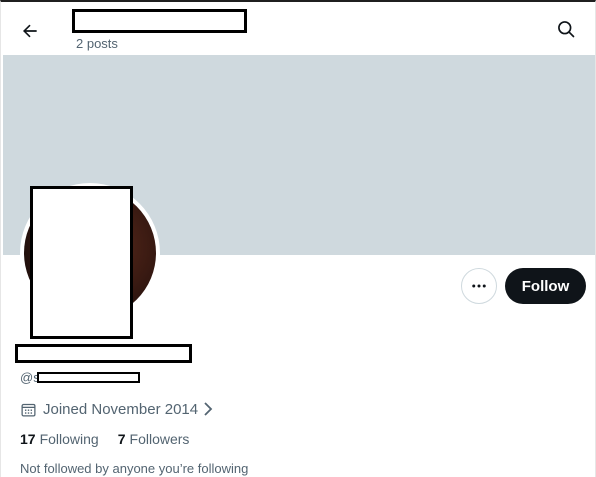 Image resolution: width=596 pixels, height=477 pixels. I want to click on chevron-right-icon, so click(208, 409).